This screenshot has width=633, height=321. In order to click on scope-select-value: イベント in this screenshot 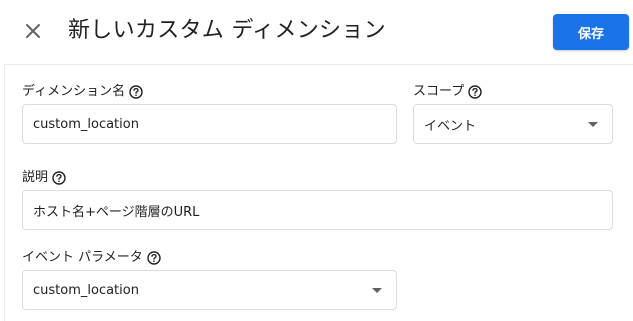, I will do `click(450, 126)`.